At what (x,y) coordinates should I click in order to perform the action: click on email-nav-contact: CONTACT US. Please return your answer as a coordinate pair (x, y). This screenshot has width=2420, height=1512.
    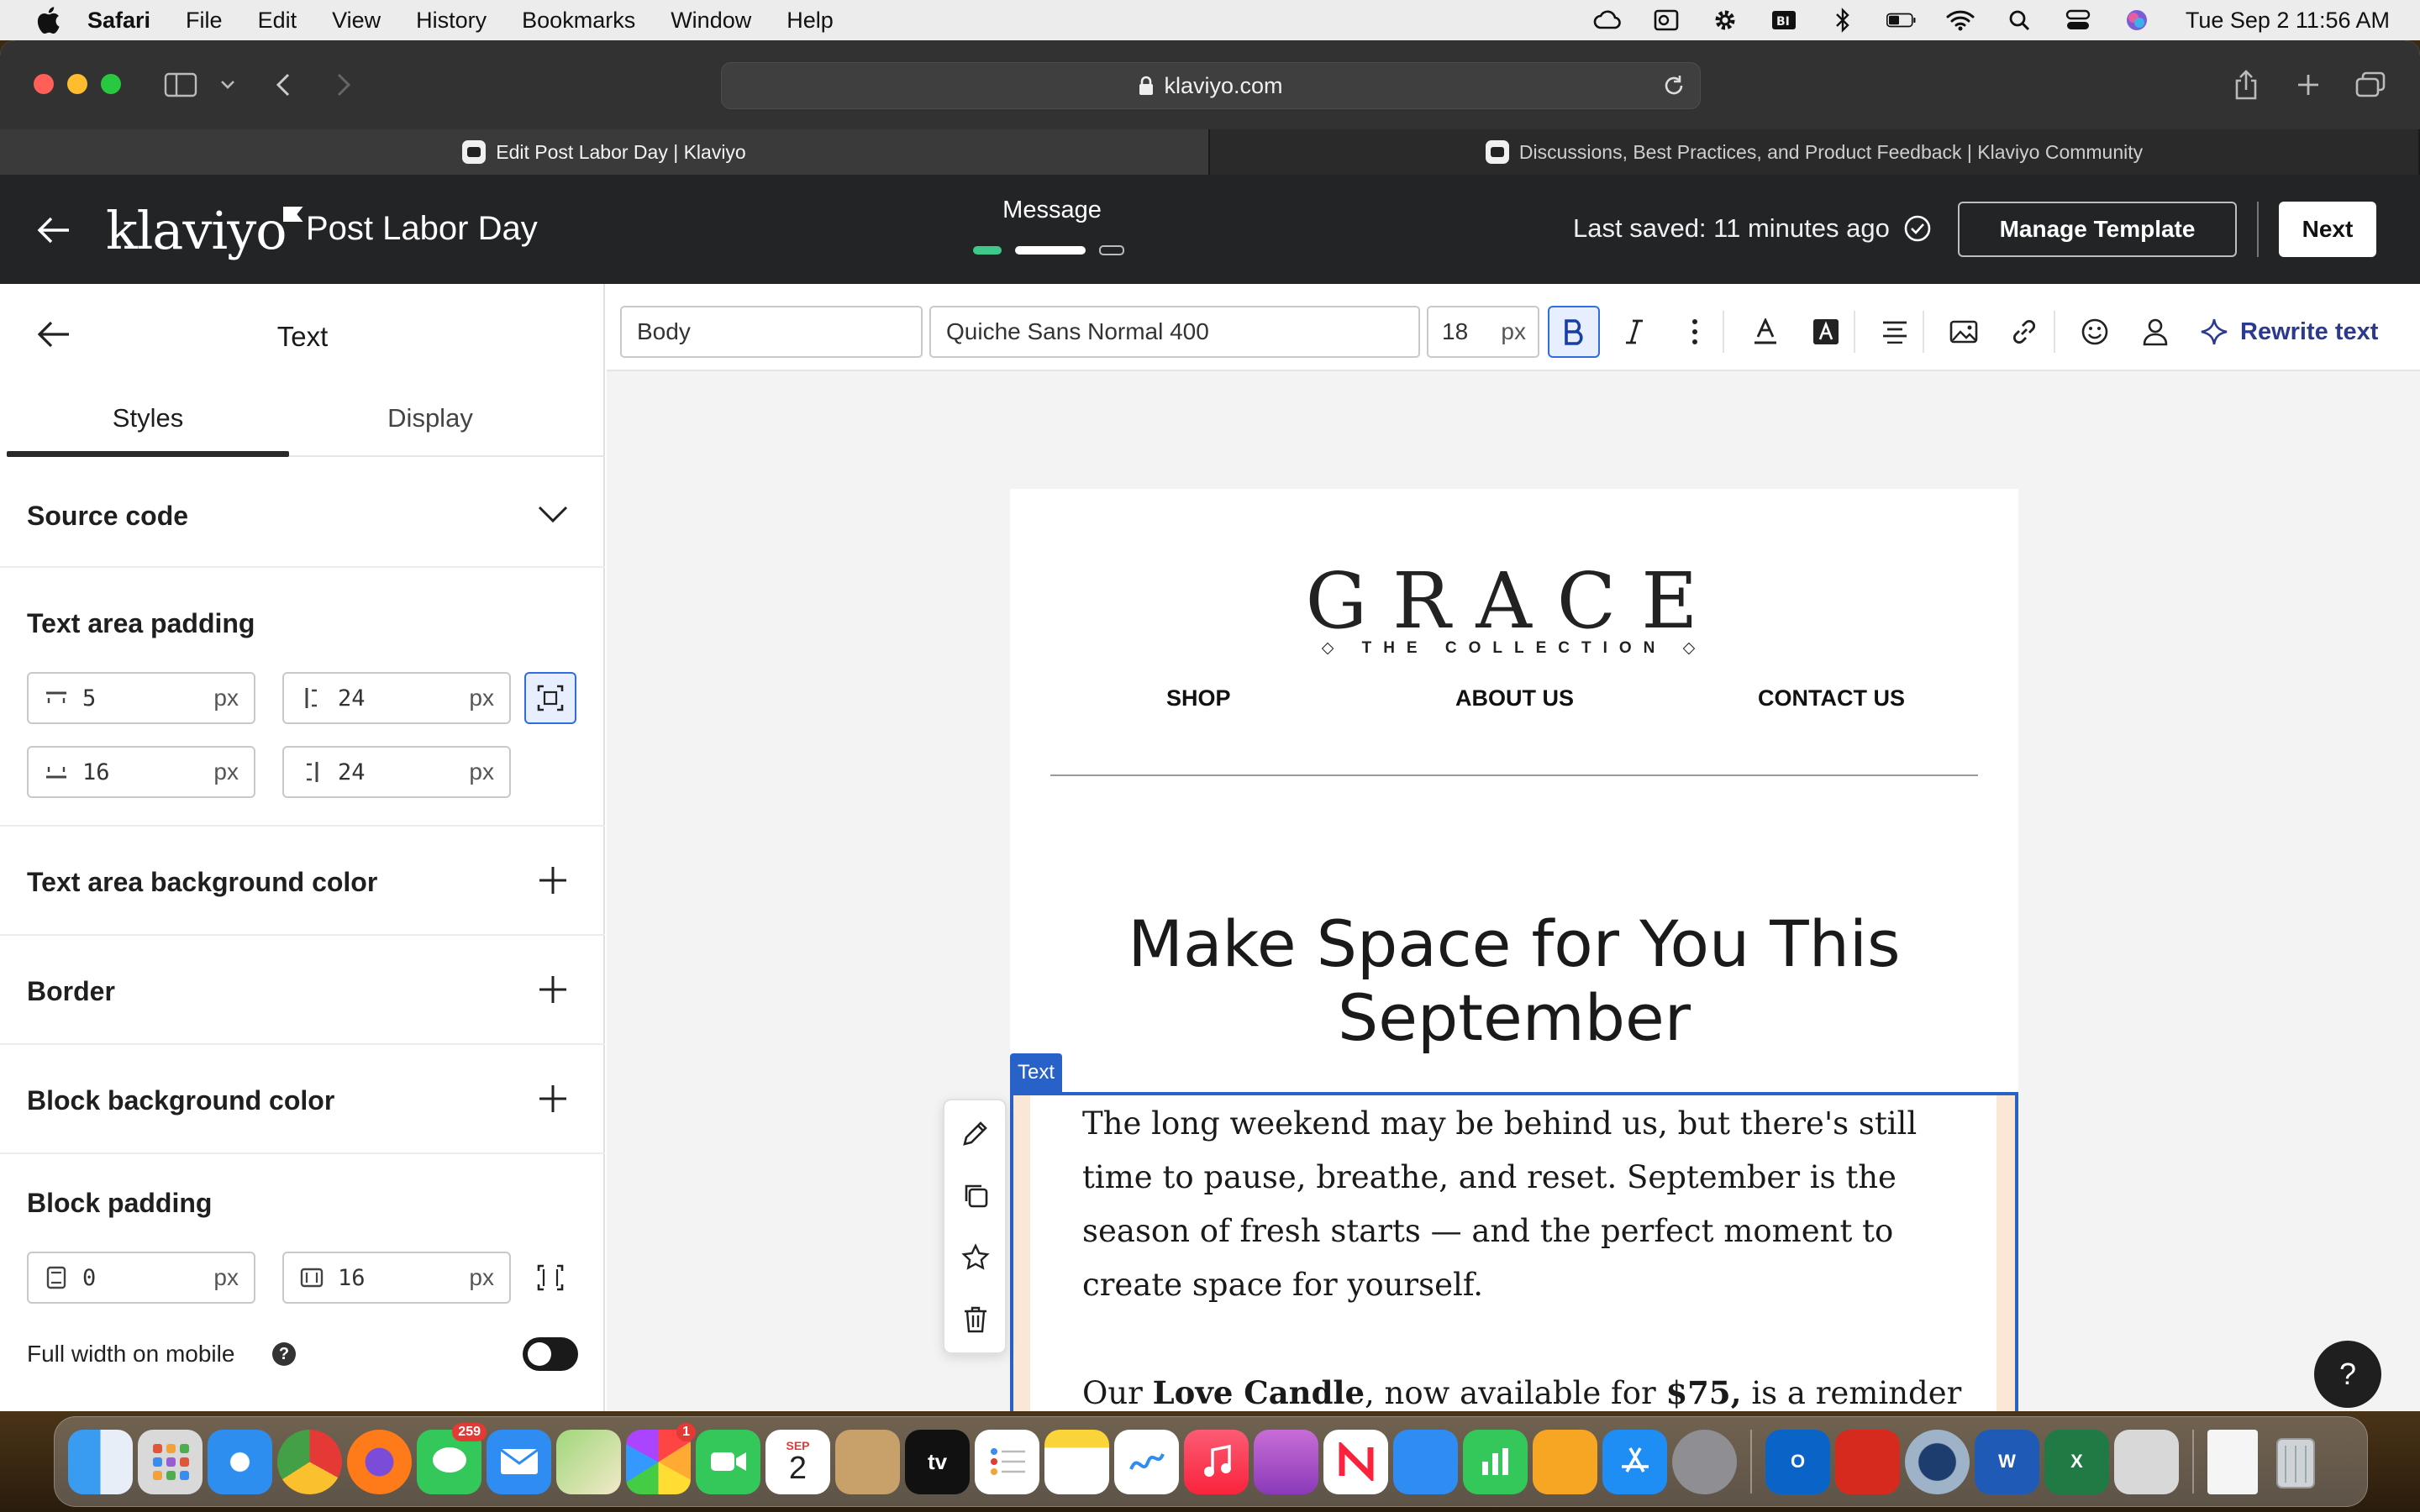
    Looking at the image, I should click on (1831, 698).